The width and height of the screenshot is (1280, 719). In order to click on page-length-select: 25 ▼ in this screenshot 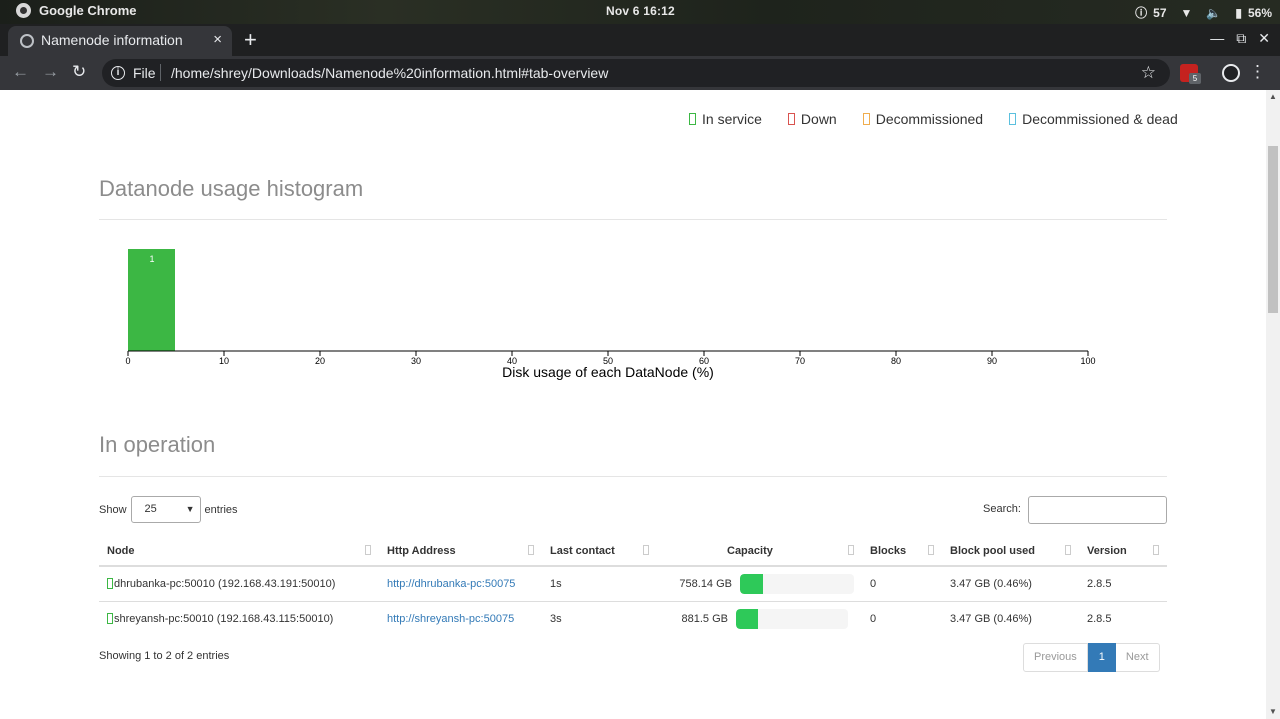, I will do `click(165, 509)`.